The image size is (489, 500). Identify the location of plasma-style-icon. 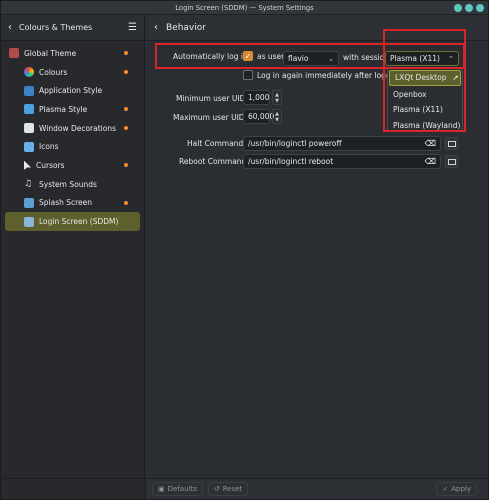
(29, 109).